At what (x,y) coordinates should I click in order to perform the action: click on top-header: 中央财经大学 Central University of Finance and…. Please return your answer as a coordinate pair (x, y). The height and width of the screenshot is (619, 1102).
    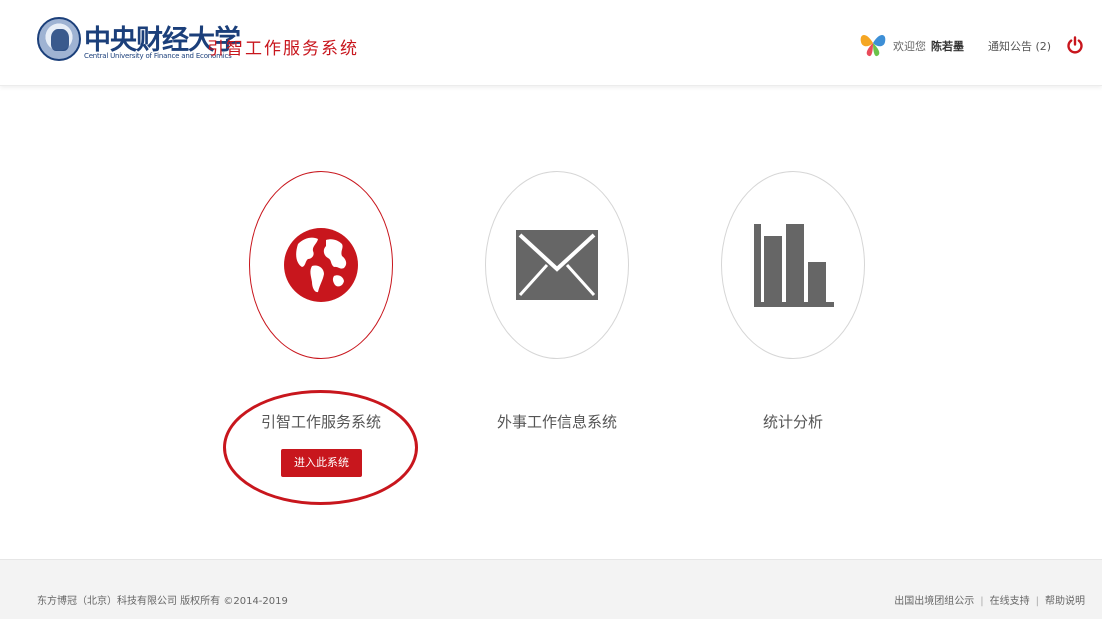
    Looking at the image, I should click on (551, 43).